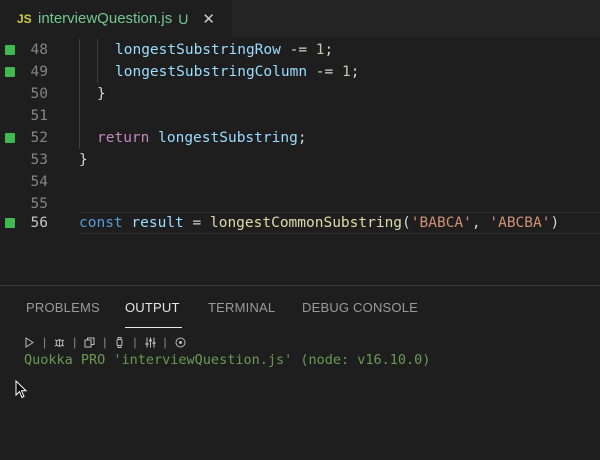 This screenshot has height=460, width=600. Describe the element at coordinates (300, 94) in the screenshot. I see `code-line: 50 }` at that location.